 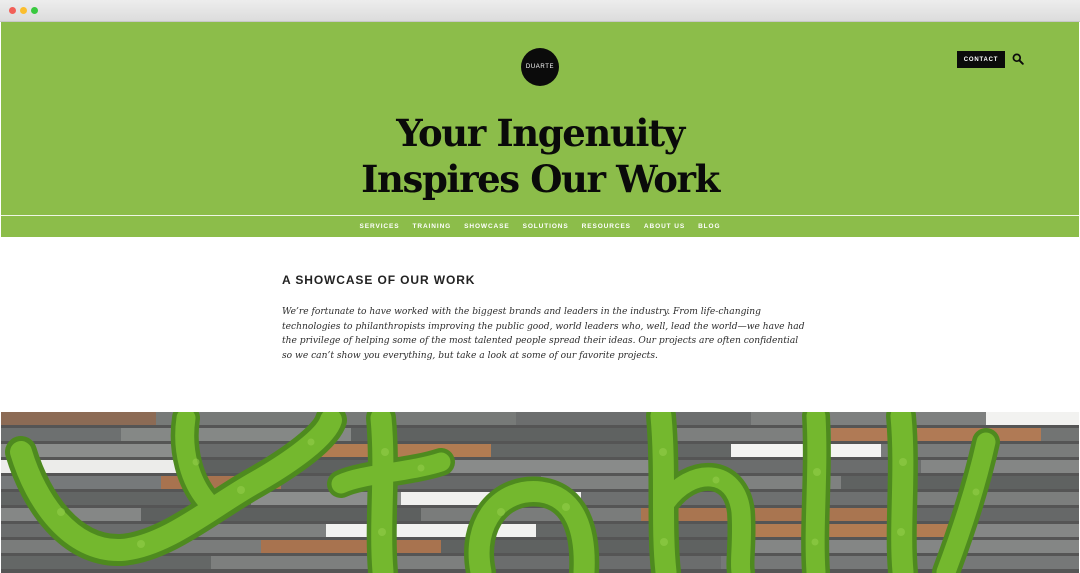 What do you see at coordinates (664, 226) in the screenshot?
I see `nav-item-about-us: ABOUT US` at bounding box center [664, 226].